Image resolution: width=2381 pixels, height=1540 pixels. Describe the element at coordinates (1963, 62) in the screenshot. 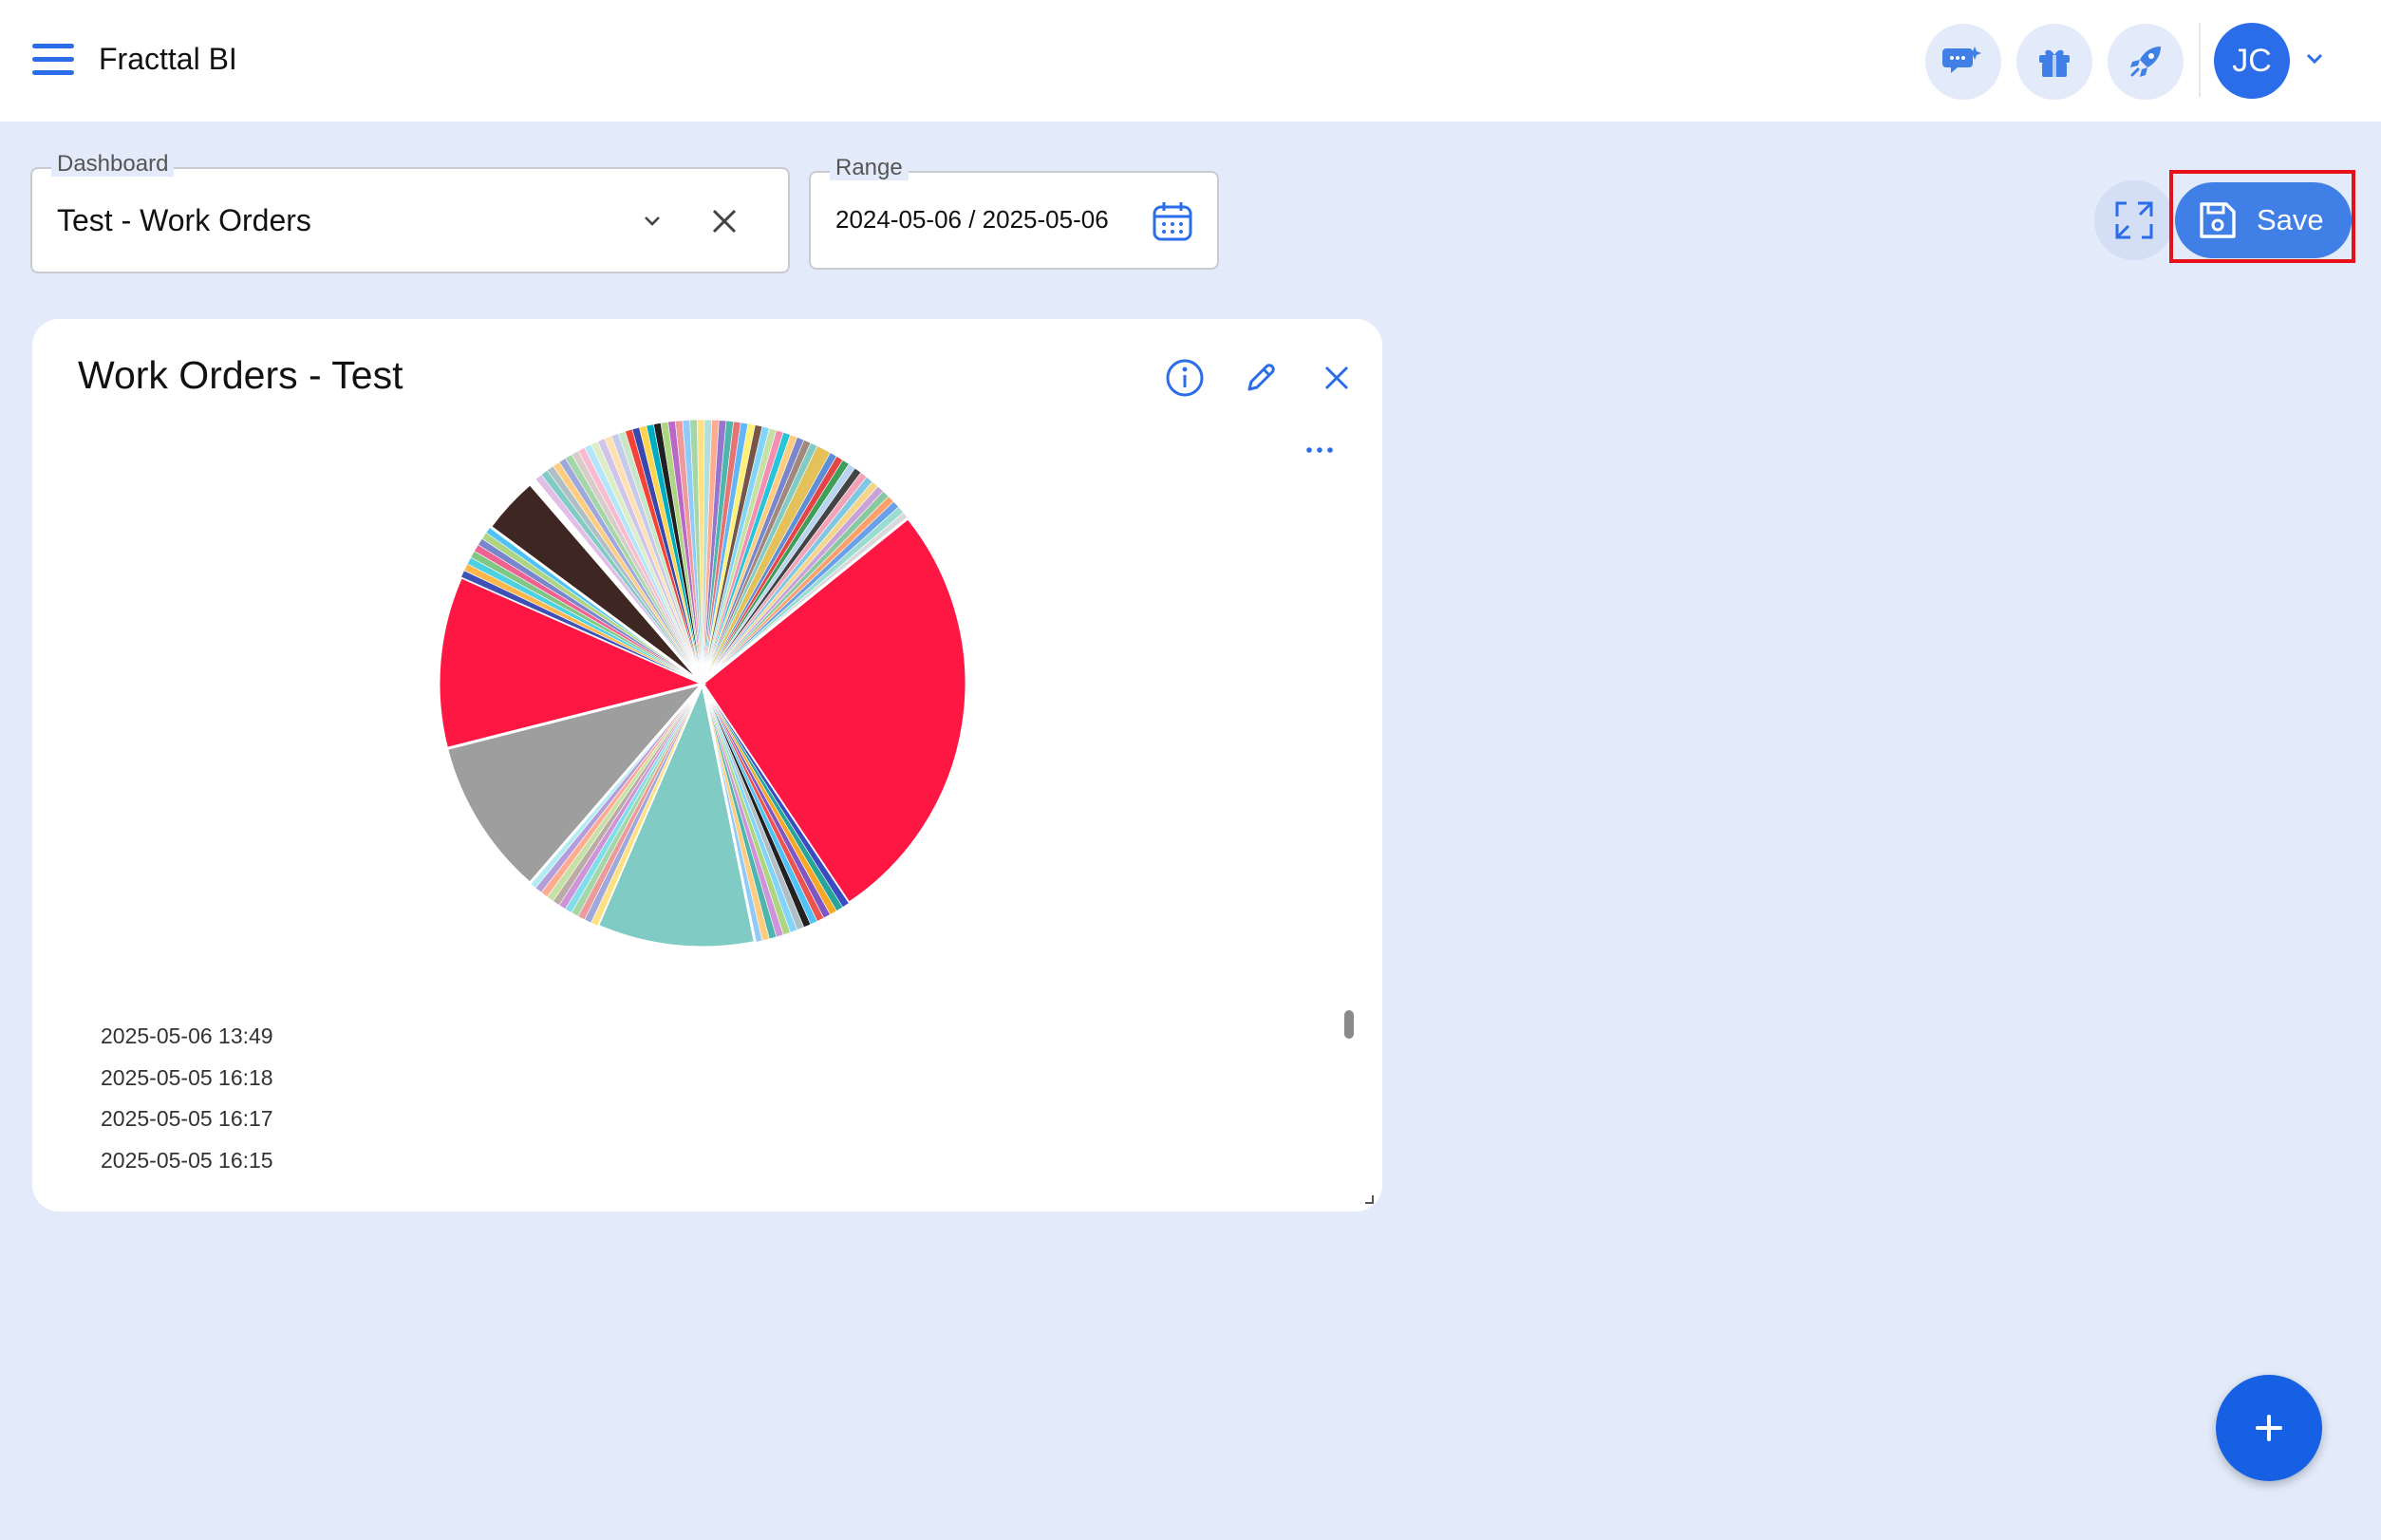

I see `chat-sparkle-icon` at that location.